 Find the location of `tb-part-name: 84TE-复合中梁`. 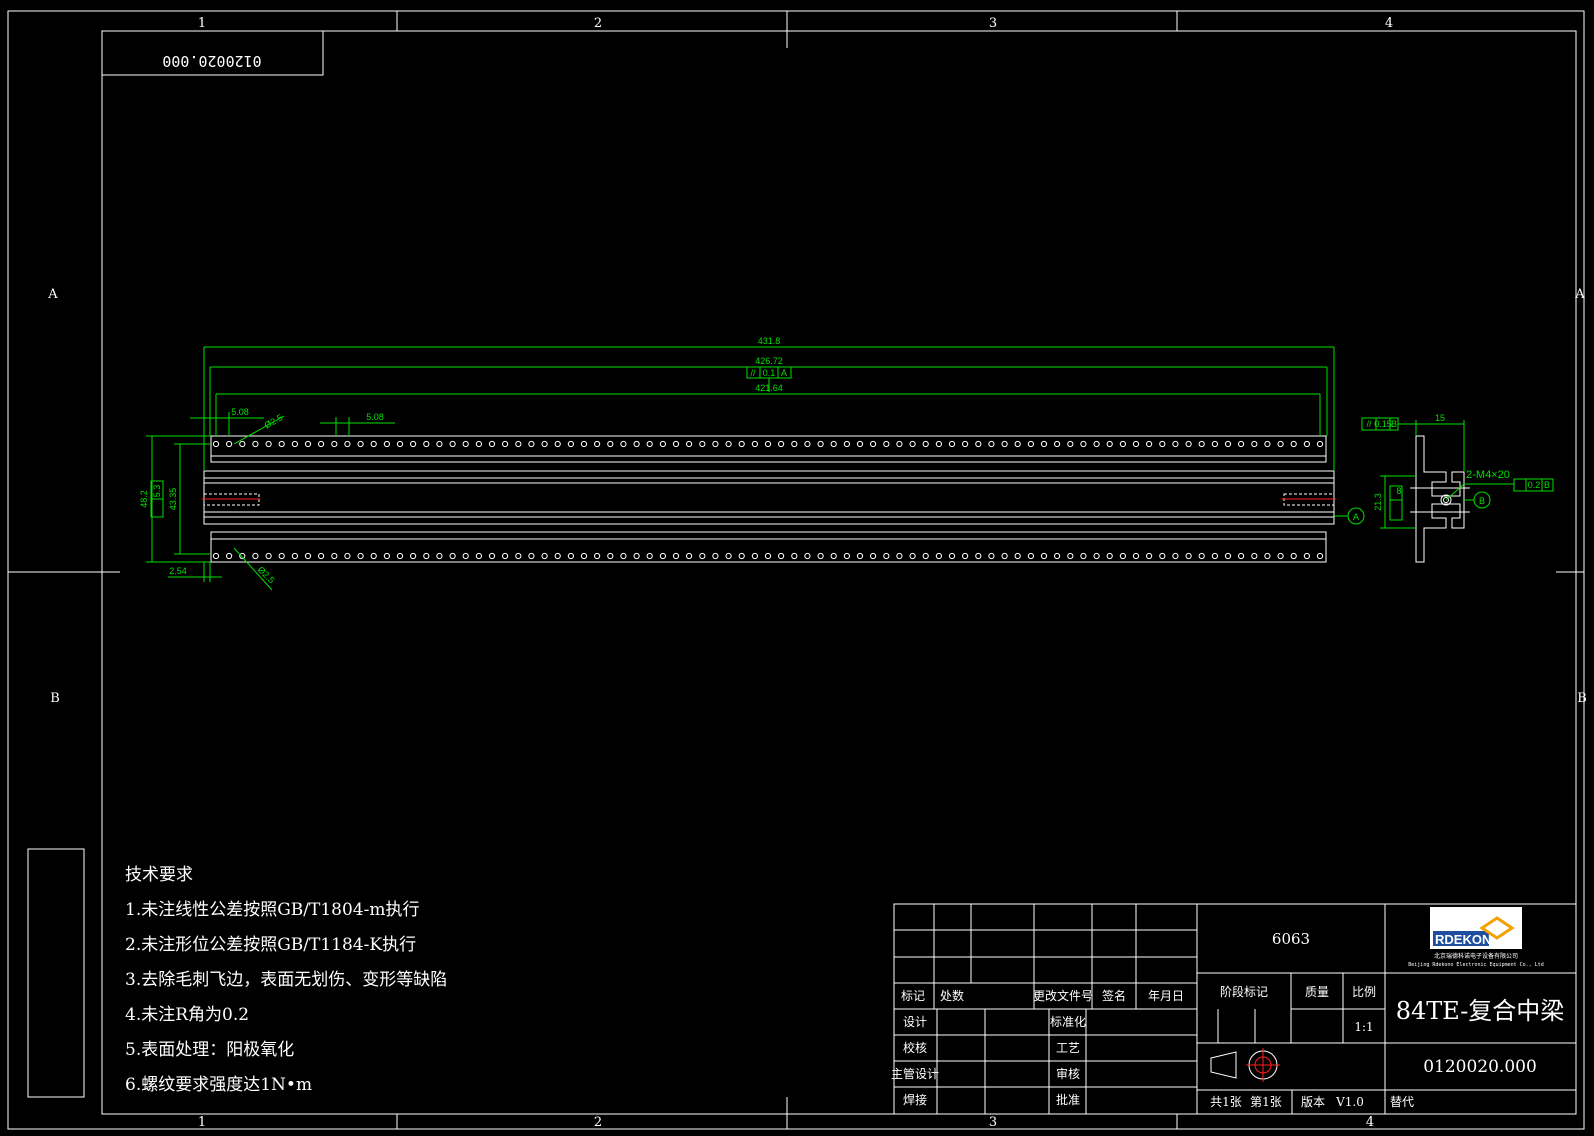

tb-part-name: 84TE-复合中梁 is located at coordinates (1480, 1011).